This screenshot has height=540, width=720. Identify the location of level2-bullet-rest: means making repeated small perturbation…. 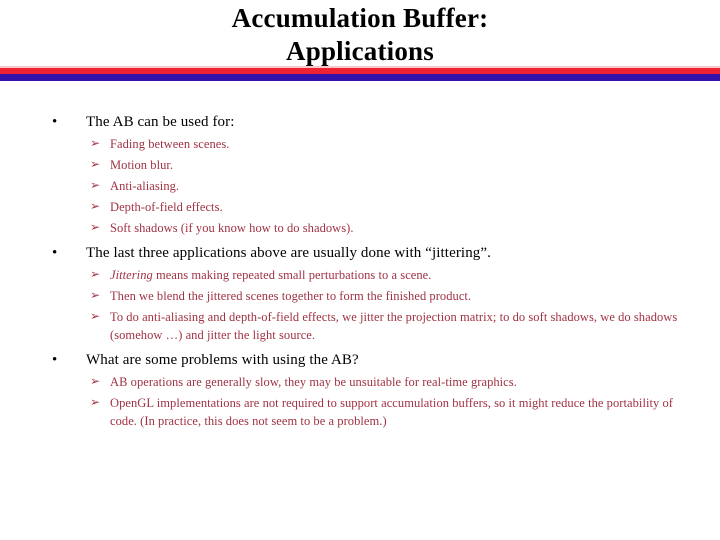
(292, 275).